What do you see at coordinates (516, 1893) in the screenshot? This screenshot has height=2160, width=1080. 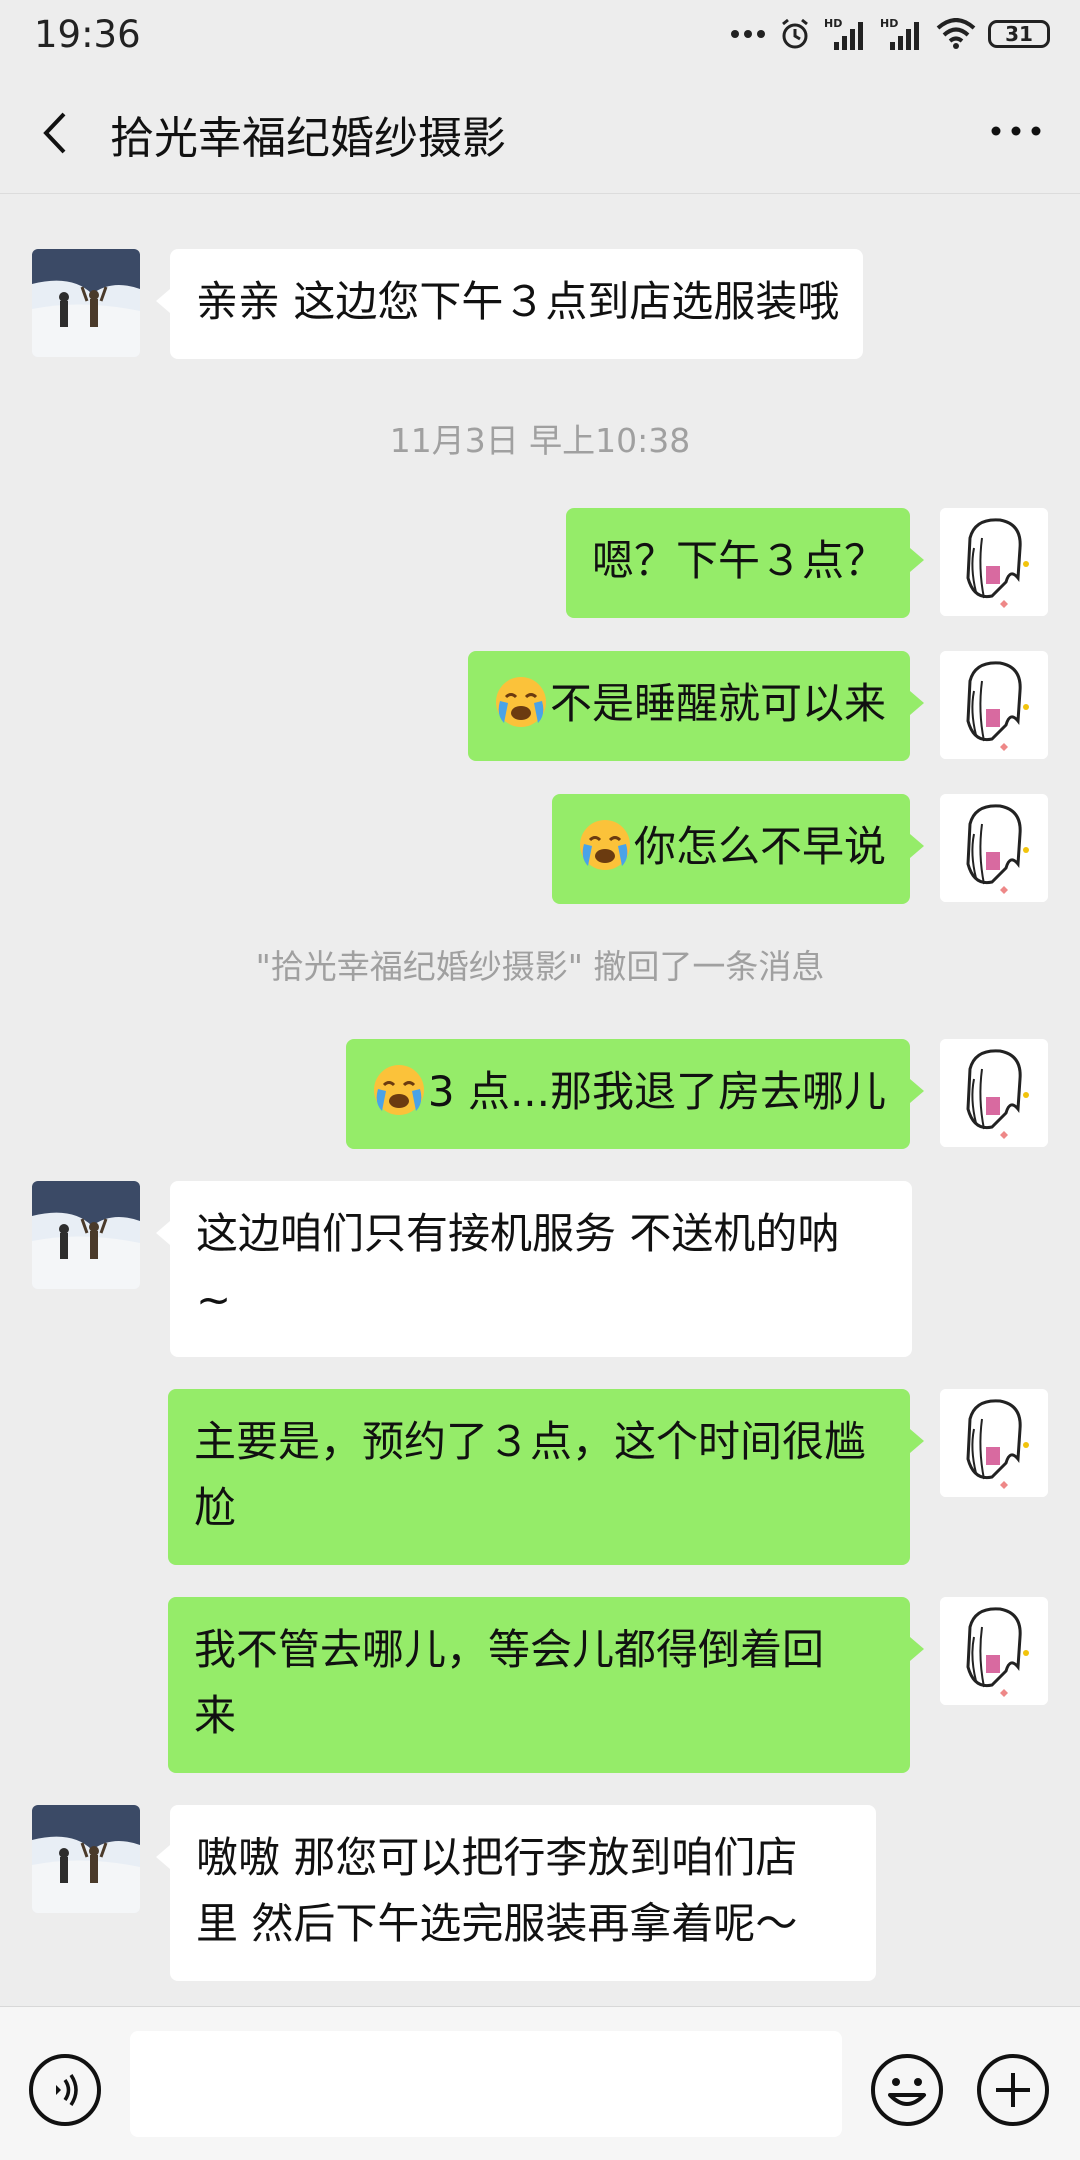 I see `message-received: 嗷嗷 那您可以把行李放到咱们店 里 然后下午选完服装再拿着呢～` at bounding box center [516, 1893].